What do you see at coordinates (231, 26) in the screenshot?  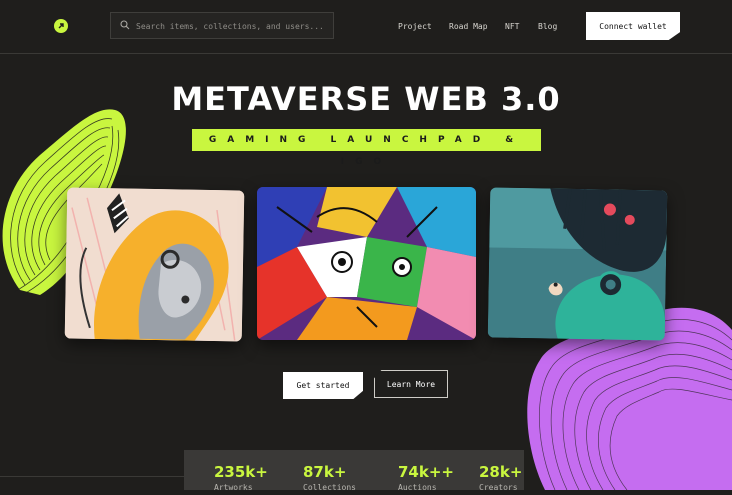 I see `search-input` at bounding box center [231, 26].